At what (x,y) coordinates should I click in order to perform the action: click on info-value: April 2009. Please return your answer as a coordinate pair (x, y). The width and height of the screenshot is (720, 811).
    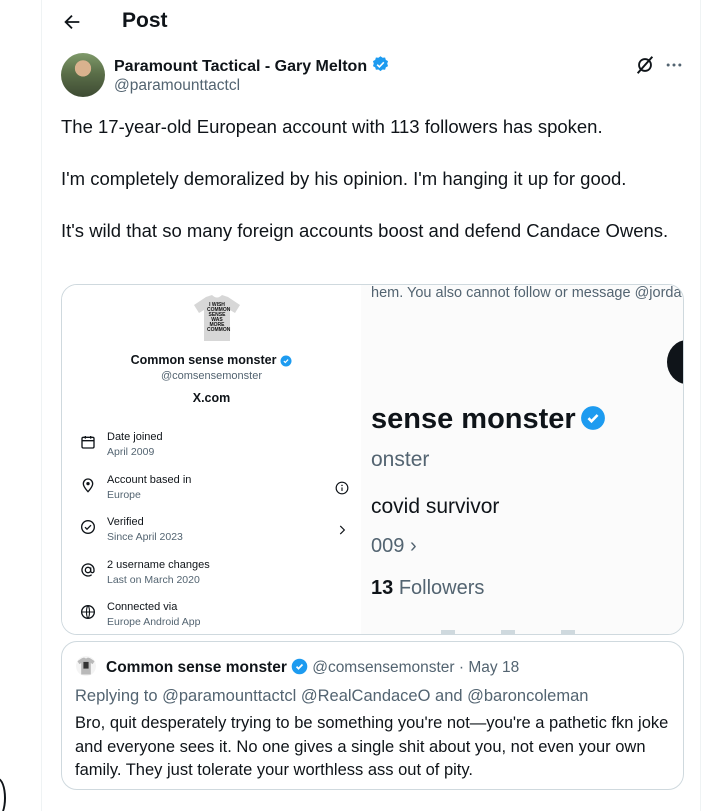
    Looking at the image, I should click on (131, 452).